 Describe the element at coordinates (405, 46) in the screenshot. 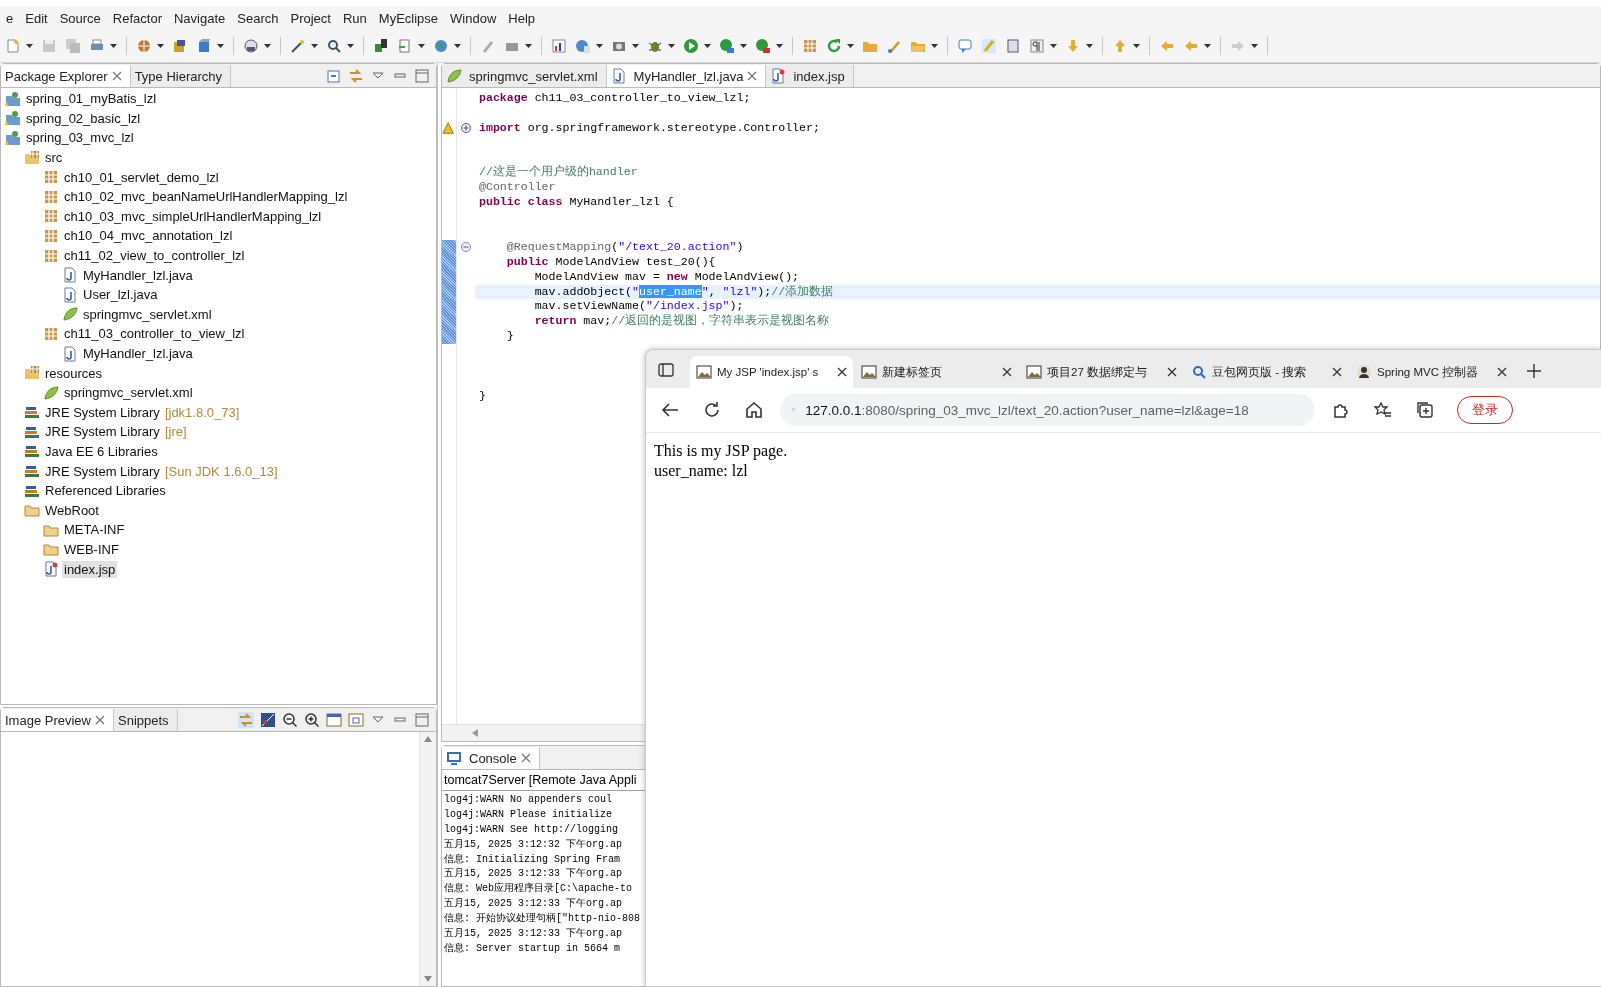

I see `deploy-icon` at that location.